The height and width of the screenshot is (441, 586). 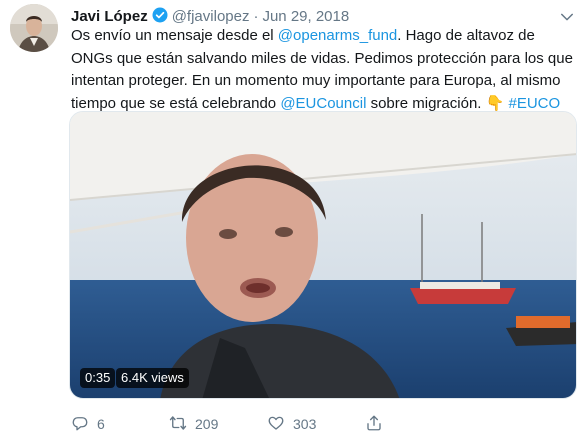 I want to click on tweet-date: Jun 29, 2018, so click(x=305, y=16).